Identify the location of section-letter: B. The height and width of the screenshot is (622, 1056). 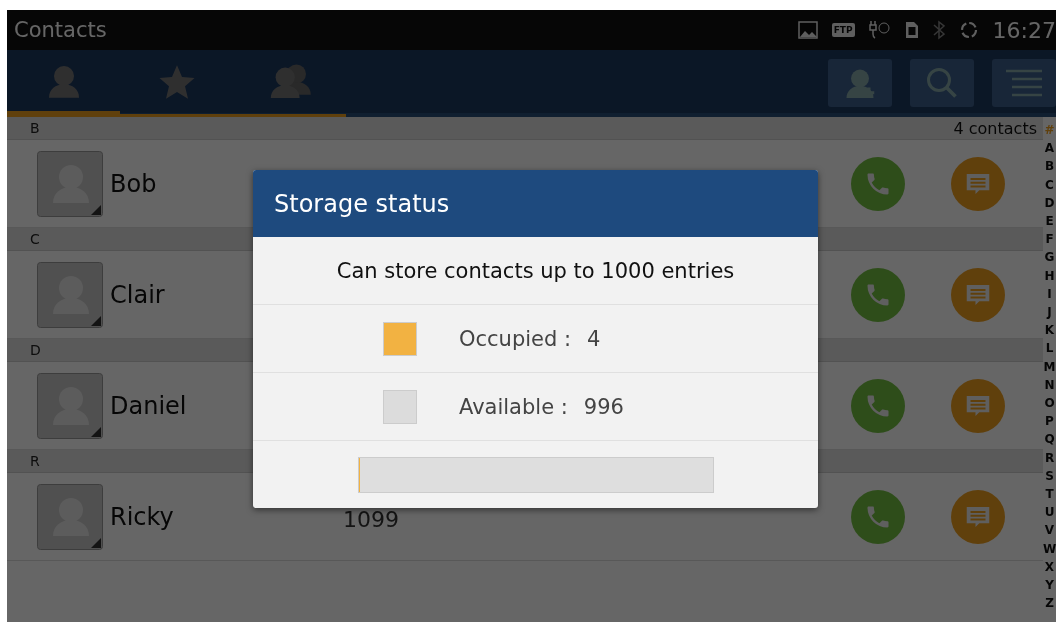
(35, 128).